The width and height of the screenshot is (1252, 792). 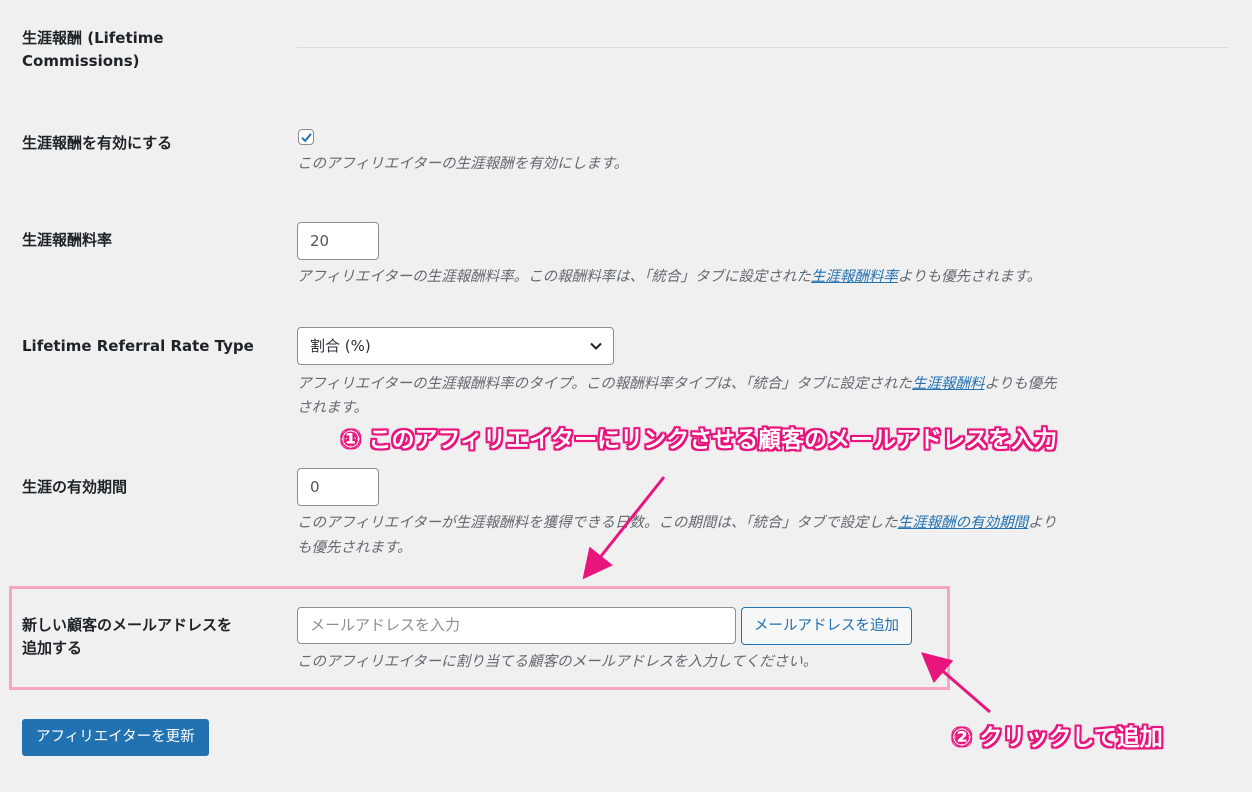 What do you see at coordinates (955, 683) in the screenshot?
I see `arrow-step2` at bounding box center [955, 683].